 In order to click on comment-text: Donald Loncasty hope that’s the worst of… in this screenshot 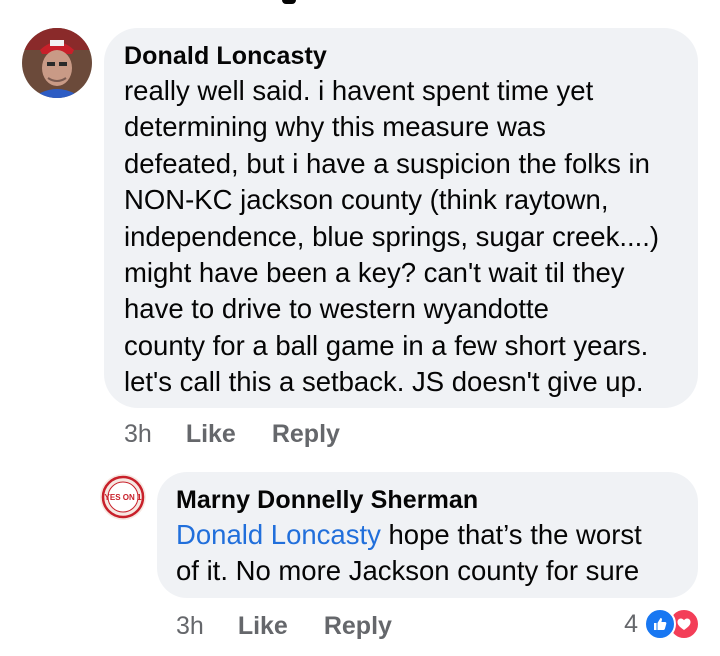, I will do `click(409, 553)`.